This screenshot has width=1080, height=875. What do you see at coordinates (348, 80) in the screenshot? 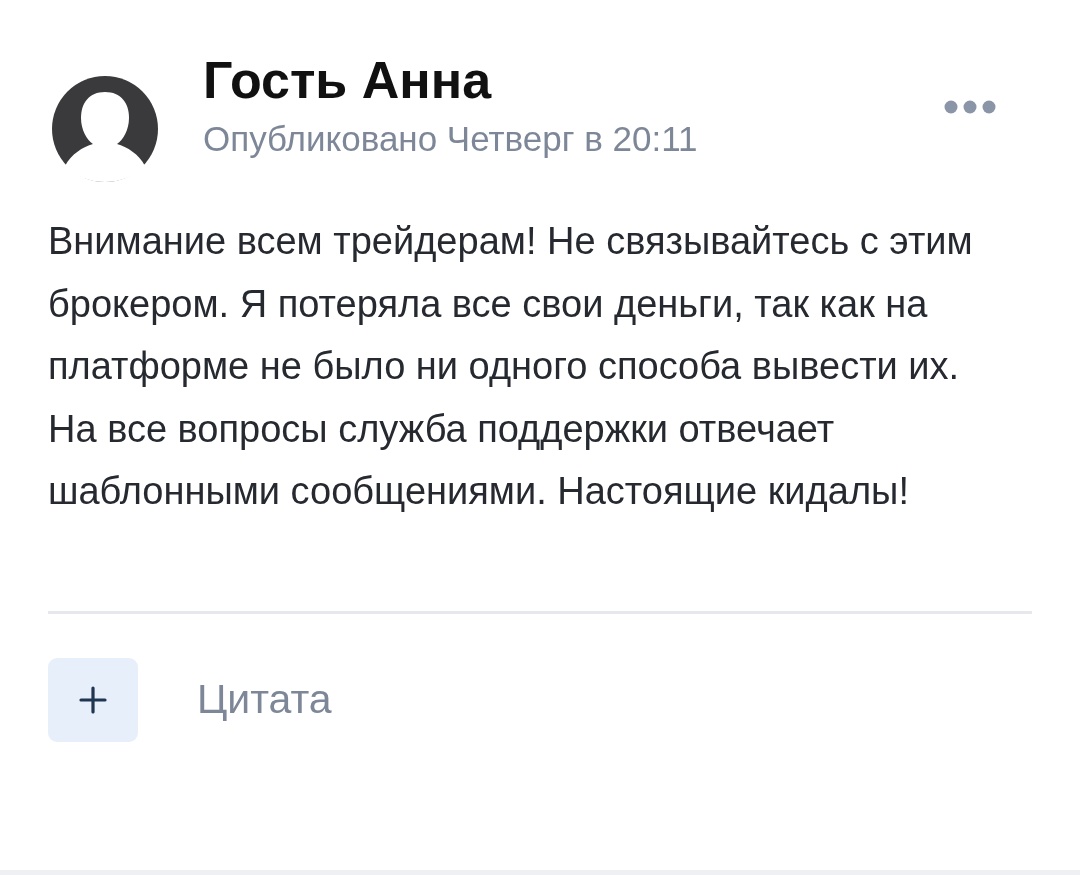
I see `author-name: Гость Анна` at bounding box center [348, 80].